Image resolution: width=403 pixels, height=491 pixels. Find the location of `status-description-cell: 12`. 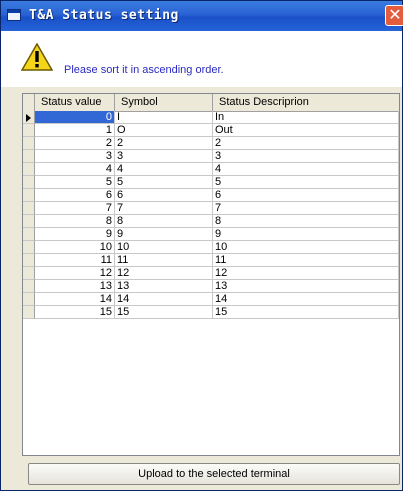

status-description-cell: 12 is located at coordinates (306, 273).